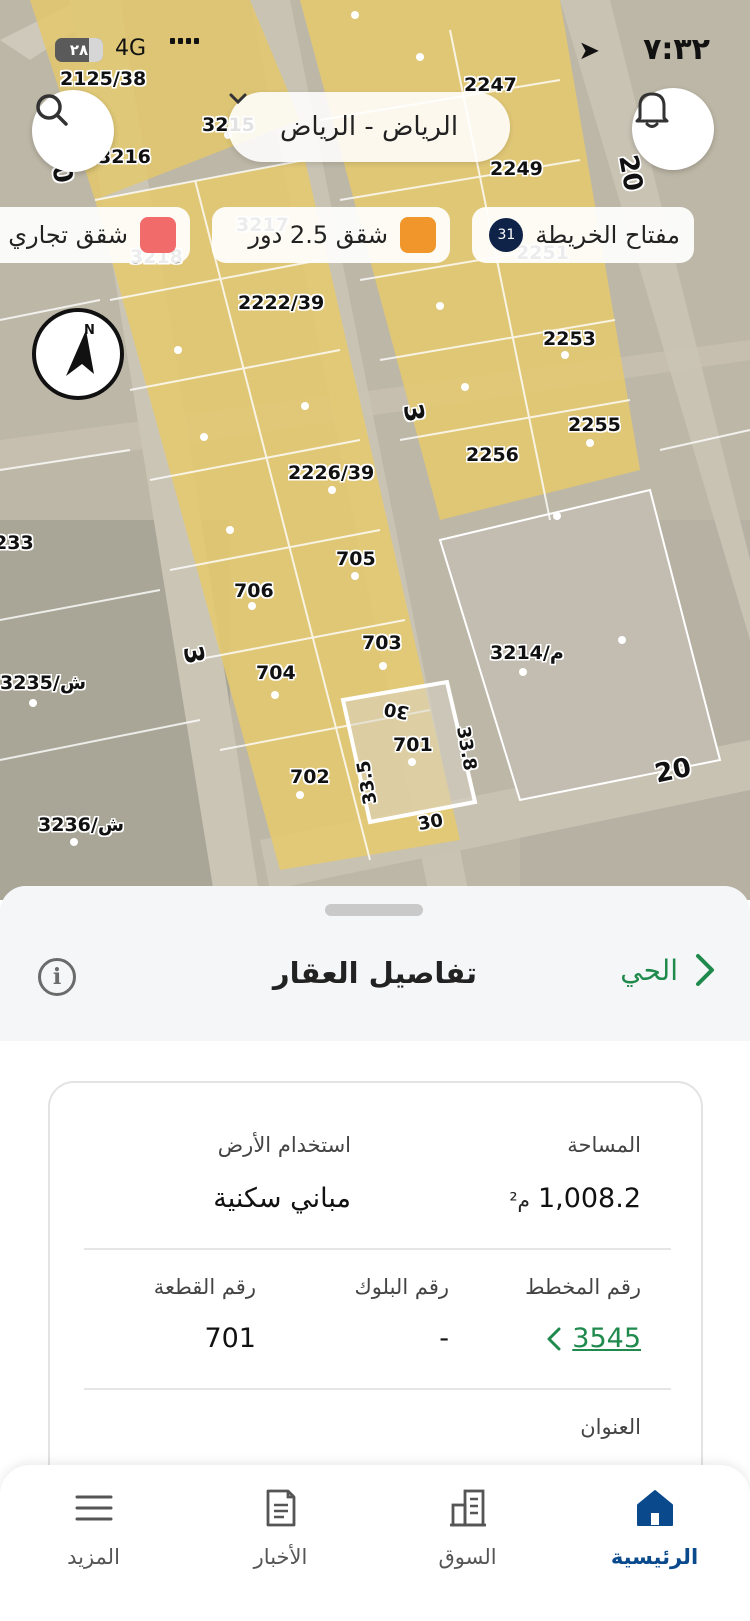 The width and height of the screenshot is (750, 1621). What do you see at coordinates (654, 1557) in the screenshot?
I see `nav-home-label: الرئيسية` at bounding box center [654, 1557].